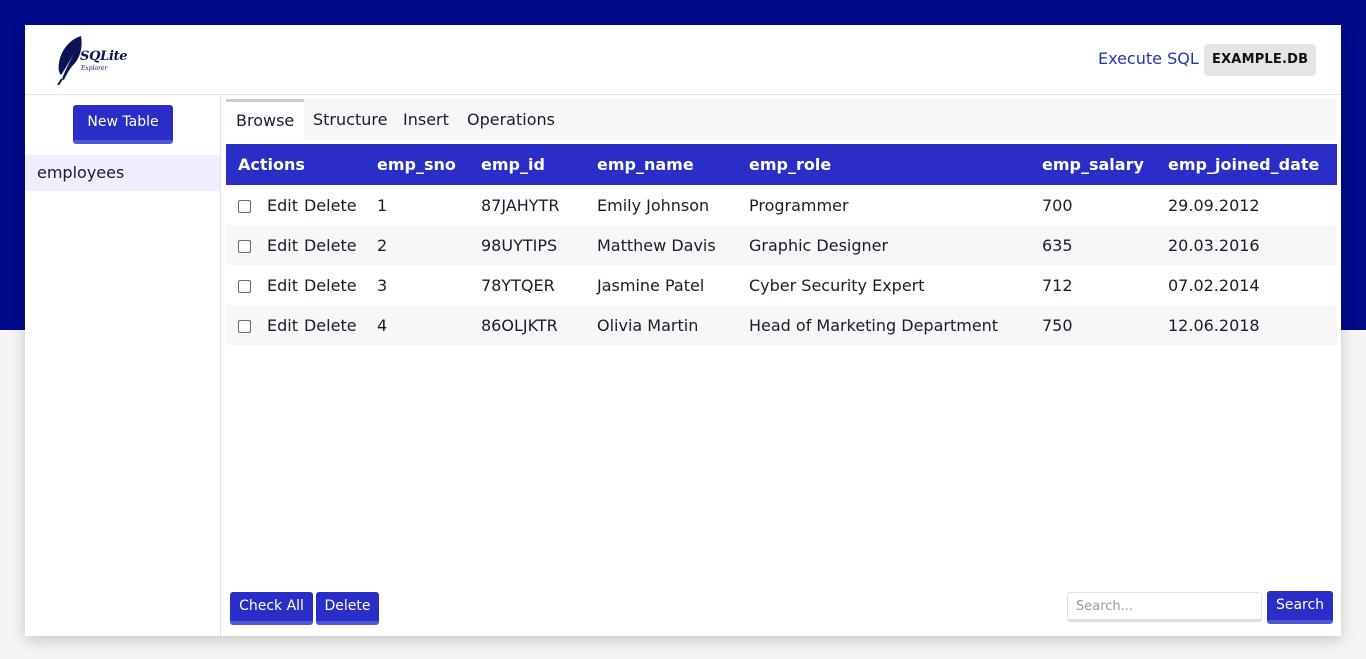 The width and height of the screenshot is (1366, 659). I want to click on database-badge: EXAMPLE.DB, so click(1260, 60).